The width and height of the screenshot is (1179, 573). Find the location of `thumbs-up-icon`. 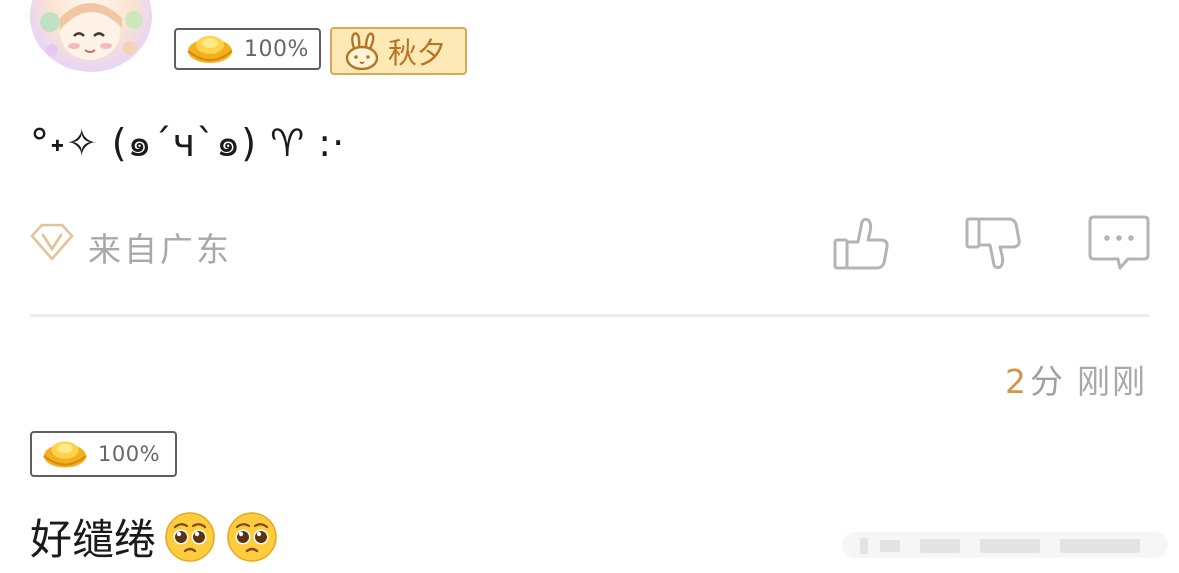

thumbs-up-icon is located at coordinates (862, 244).